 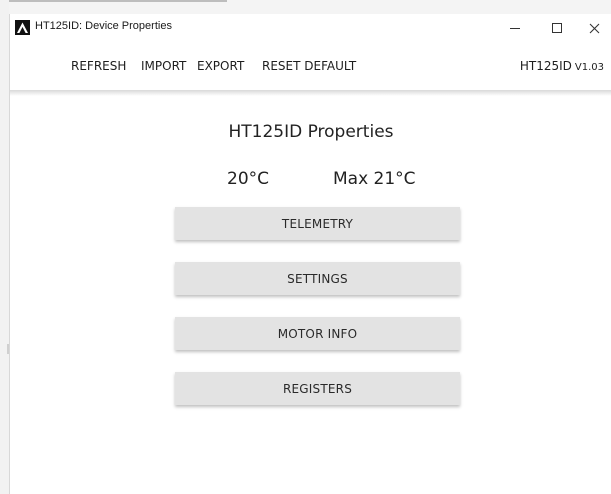 I want to click on telemetry-button: TELEMETRY, so click(x=317, y=223).